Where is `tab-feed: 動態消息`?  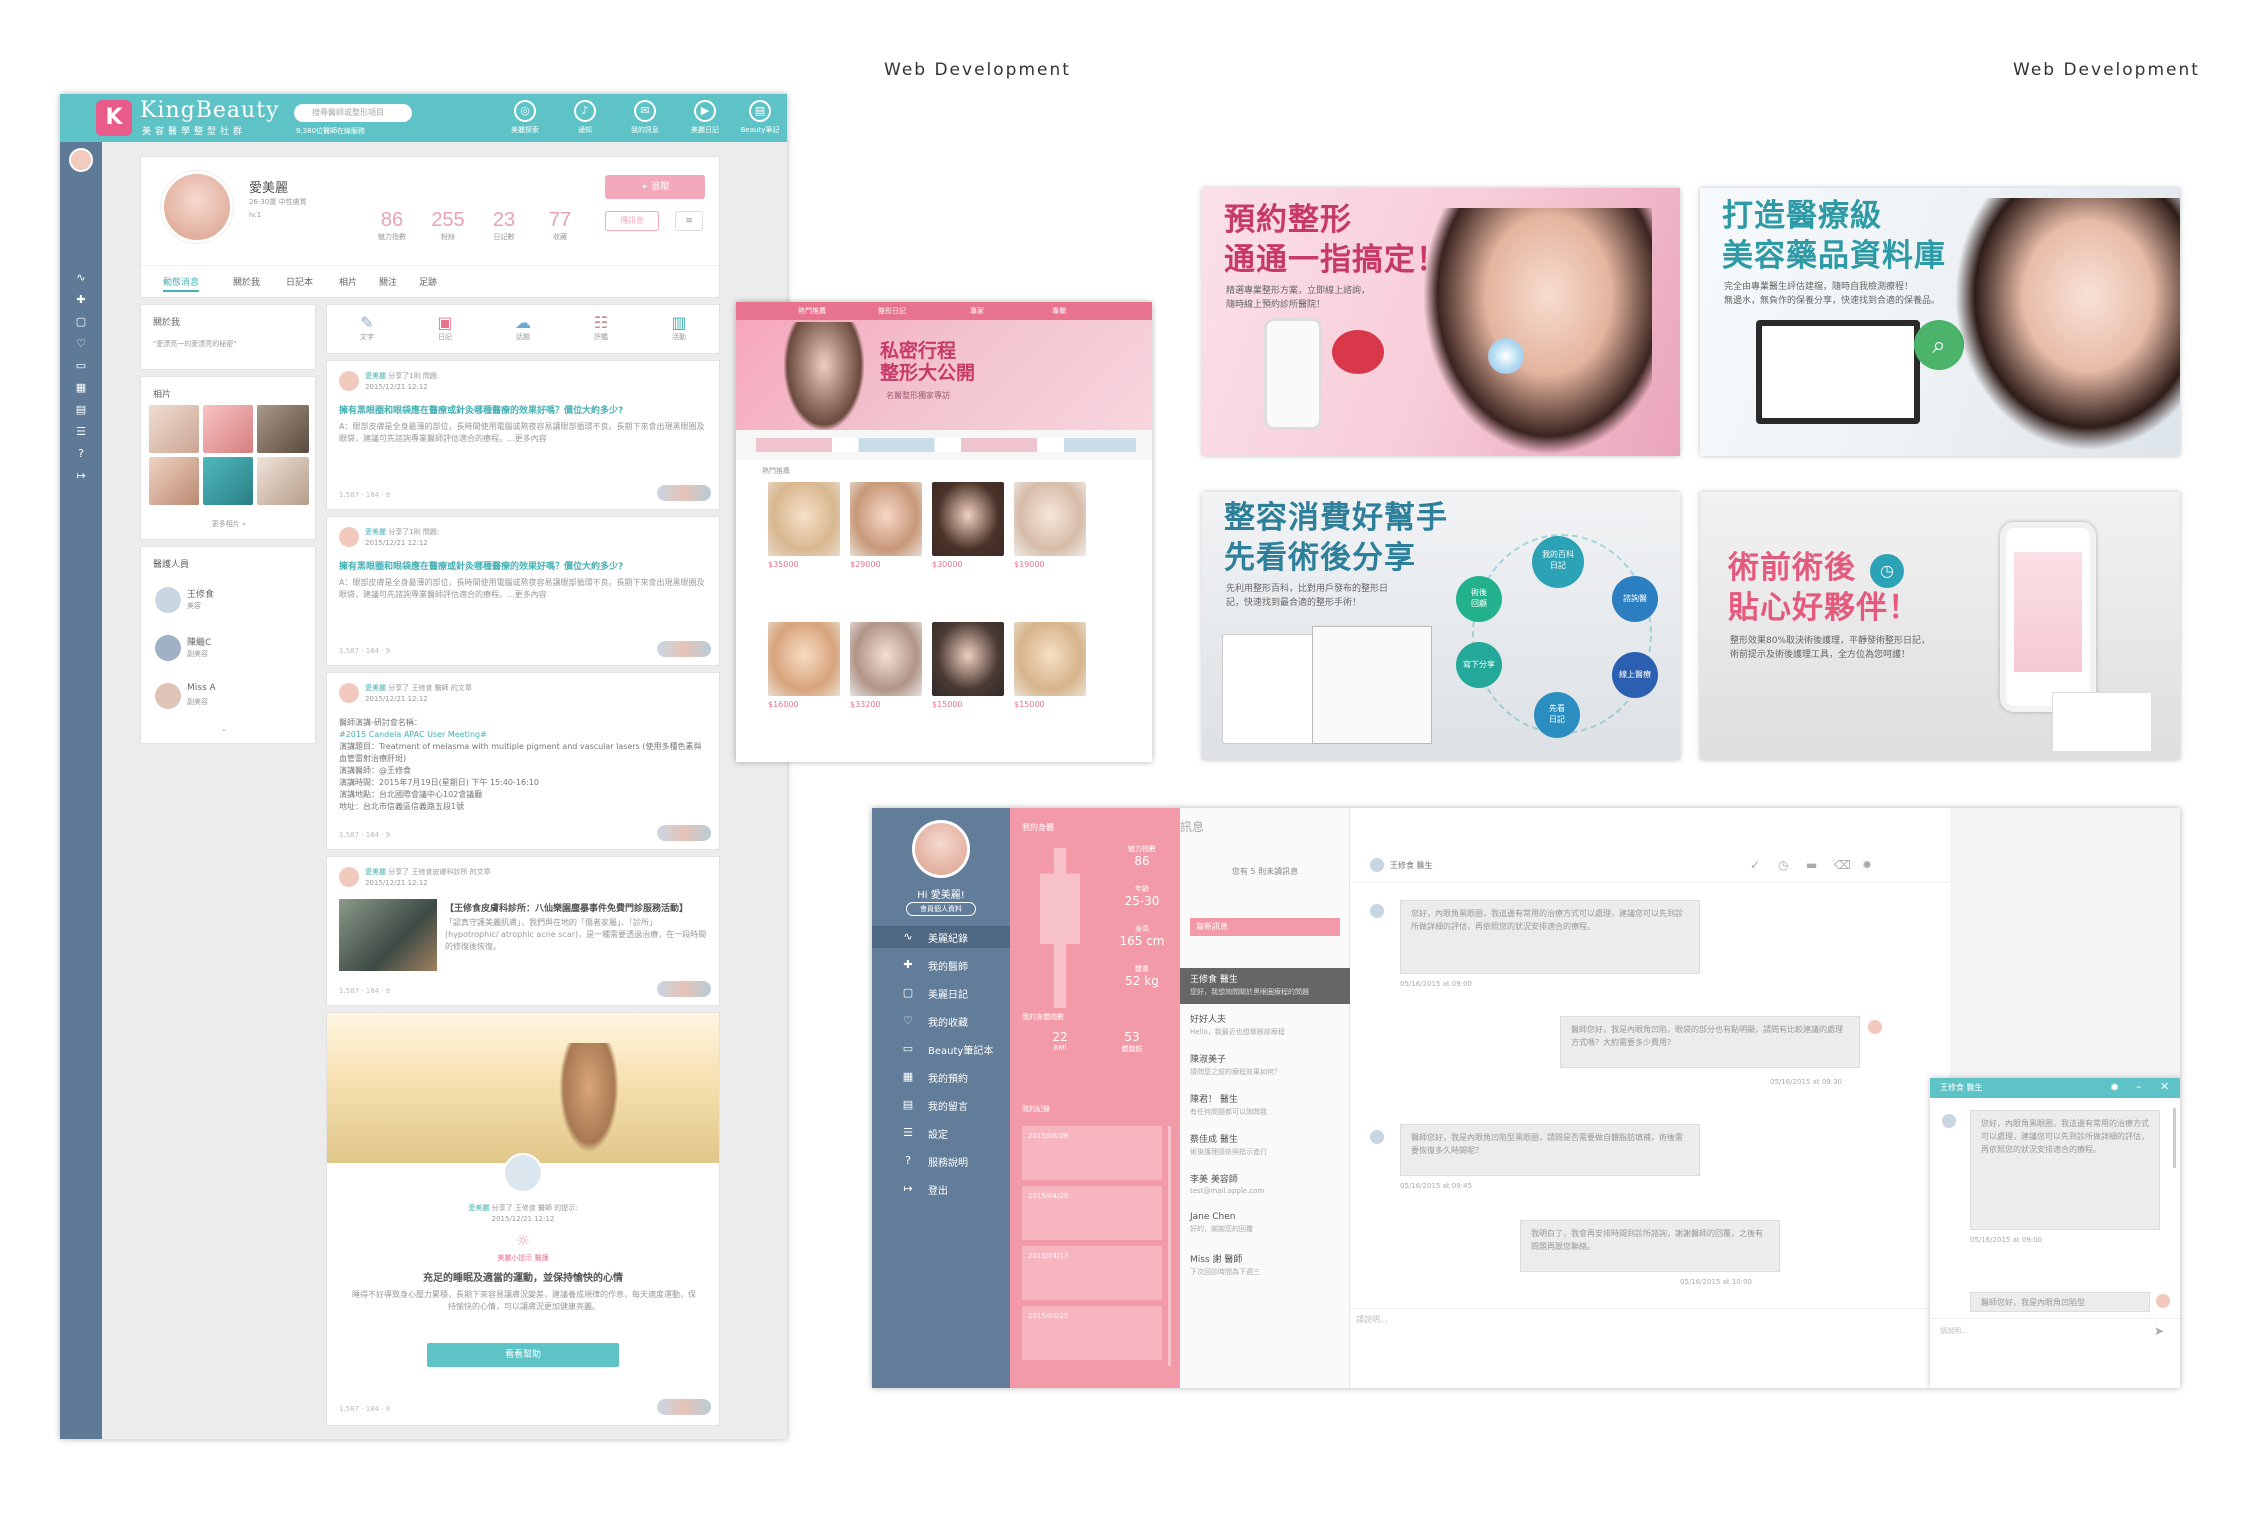
tab-feed: 動態消息 is located at coordinates (181, 283).